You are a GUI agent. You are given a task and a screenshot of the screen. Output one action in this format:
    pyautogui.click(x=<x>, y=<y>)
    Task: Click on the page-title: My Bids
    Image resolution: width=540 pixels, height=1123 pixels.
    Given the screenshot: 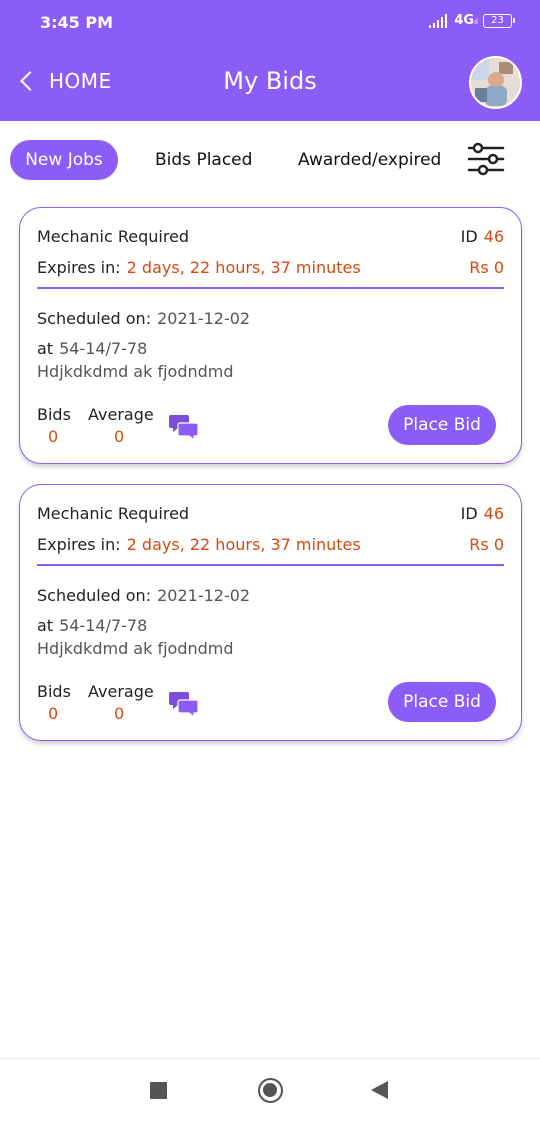 What is the action you would take?
    pyautogui.click(x=270, y=81)
    